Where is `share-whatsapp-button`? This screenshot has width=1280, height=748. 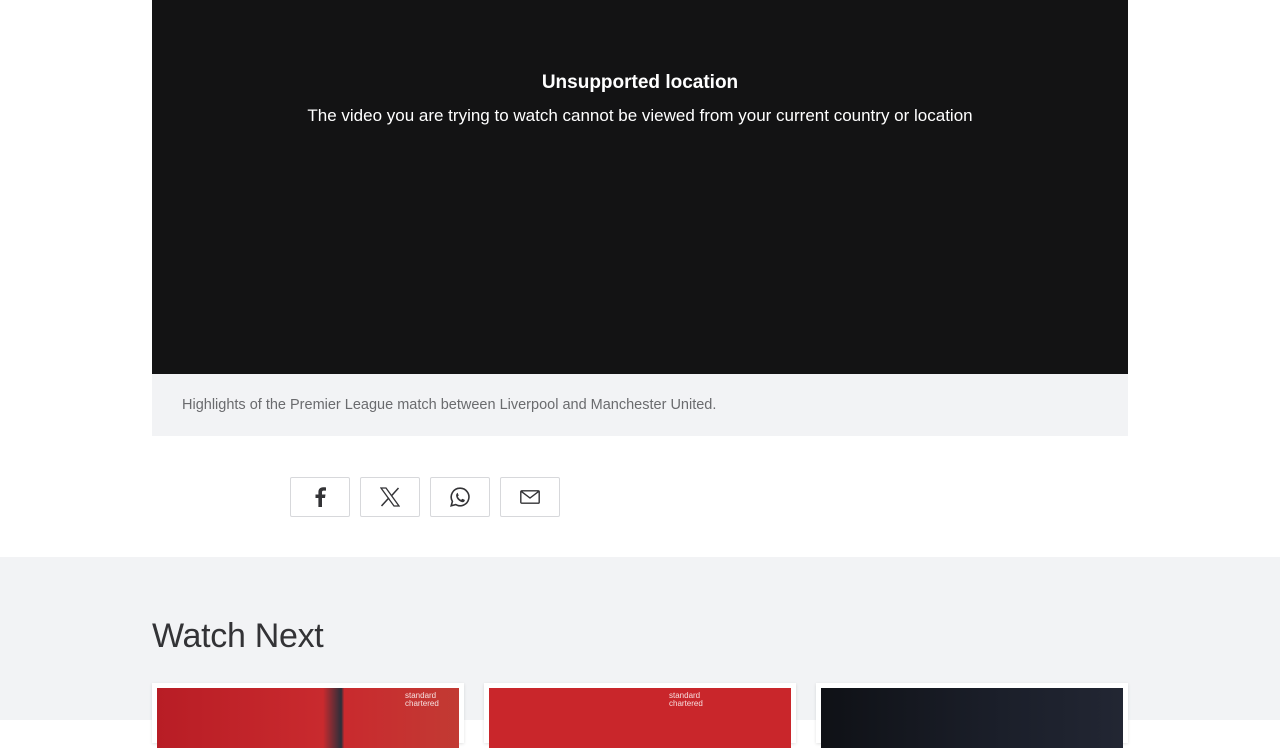
share-whatsapp-button is located at coordinates (460, 497).